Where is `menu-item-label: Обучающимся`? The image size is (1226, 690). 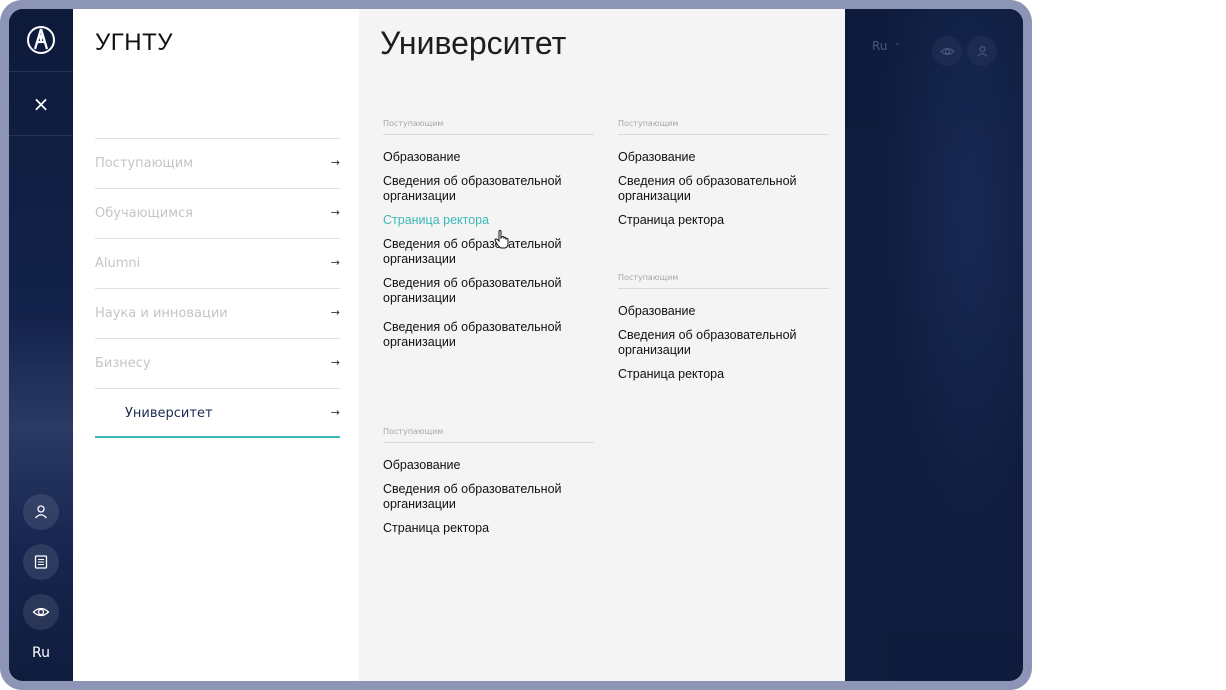 menu-item-label: Обучающимся is located at coordinates (144, 213).